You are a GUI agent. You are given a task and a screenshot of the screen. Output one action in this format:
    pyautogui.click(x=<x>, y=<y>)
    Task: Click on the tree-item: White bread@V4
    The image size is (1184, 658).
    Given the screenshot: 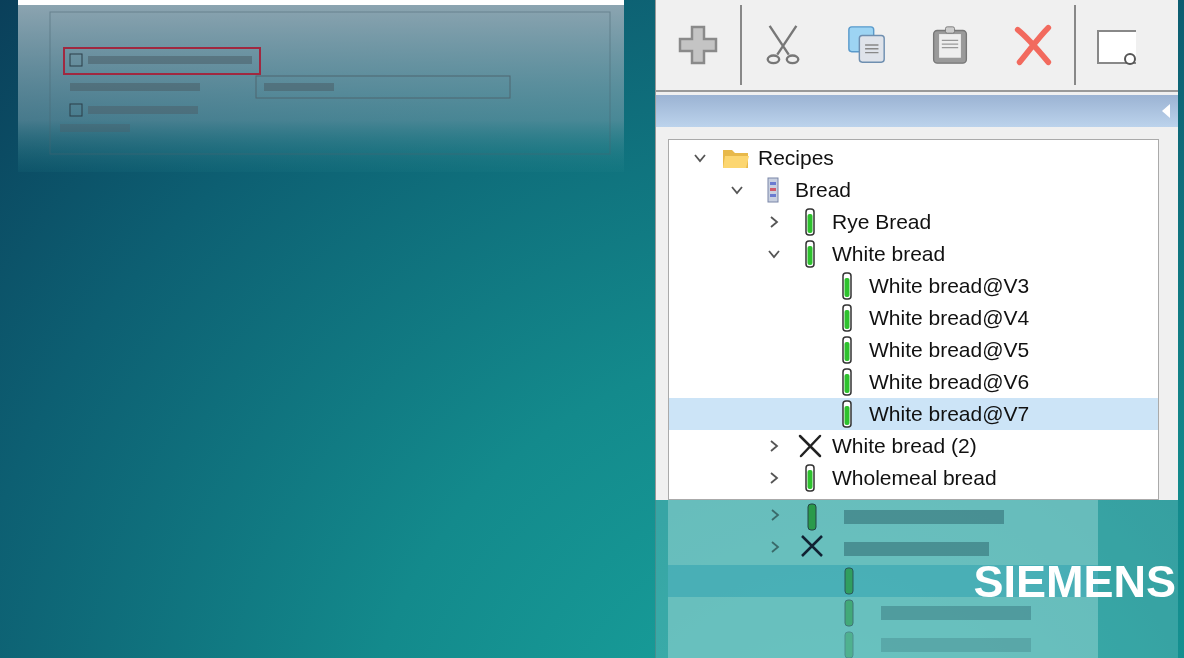 What is the action you would take?
    pyautogui.click(x=913, y=318)
    